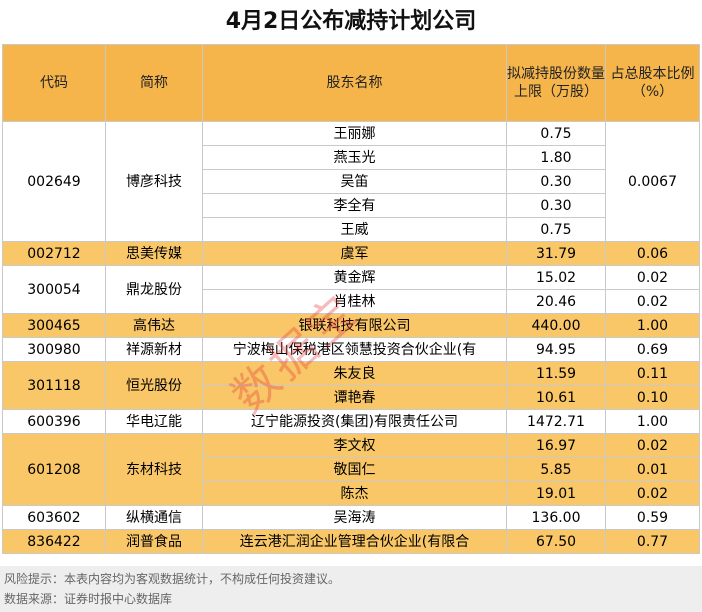 The height and width of the screenshot is (612, 702). What do you see at coordinates (154, 517) in the screenshot?
I see `stock-name-cell: 纵横通信` at bounding box center [154, 517].